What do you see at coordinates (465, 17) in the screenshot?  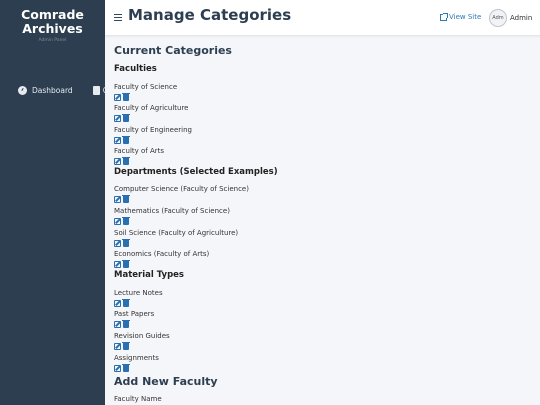 I see `view-site-label: View Site` at bounding box center [465, 17].